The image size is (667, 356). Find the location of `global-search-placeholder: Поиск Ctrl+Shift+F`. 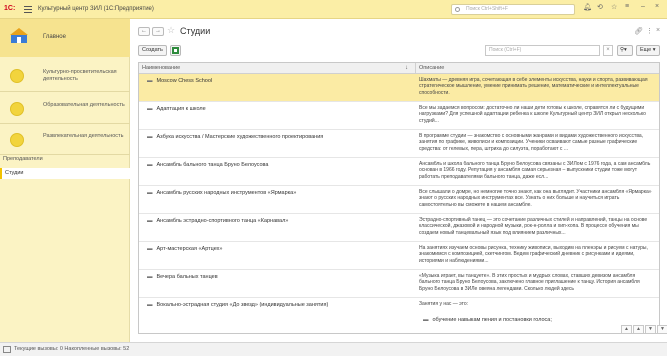

global-search-placeholder: Поиск Ctrl+Shift+F is located at coordinates (487, 9).